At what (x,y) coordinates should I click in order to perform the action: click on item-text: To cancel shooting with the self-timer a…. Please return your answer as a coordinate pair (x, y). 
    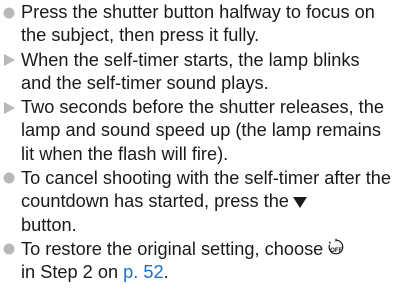
    Looking at the image, I should click on (206, 189).